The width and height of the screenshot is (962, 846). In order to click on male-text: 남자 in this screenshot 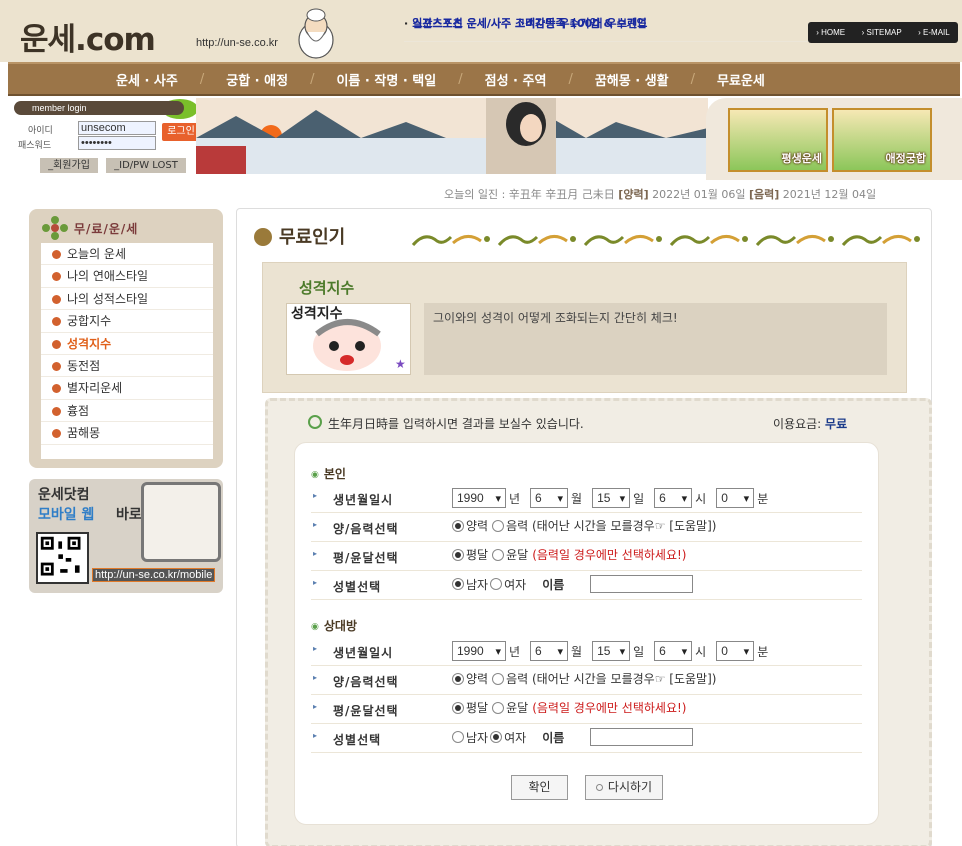, I will do `click(477, 737)`.